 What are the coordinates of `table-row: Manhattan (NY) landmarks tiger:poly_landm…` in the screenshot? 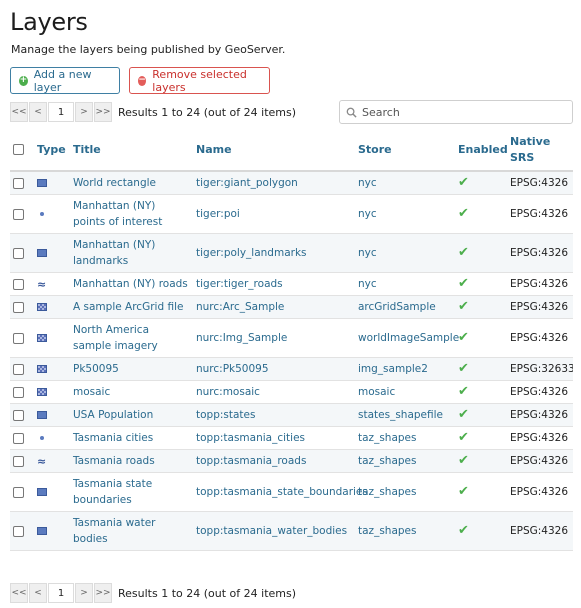 It's located at (291, 253).